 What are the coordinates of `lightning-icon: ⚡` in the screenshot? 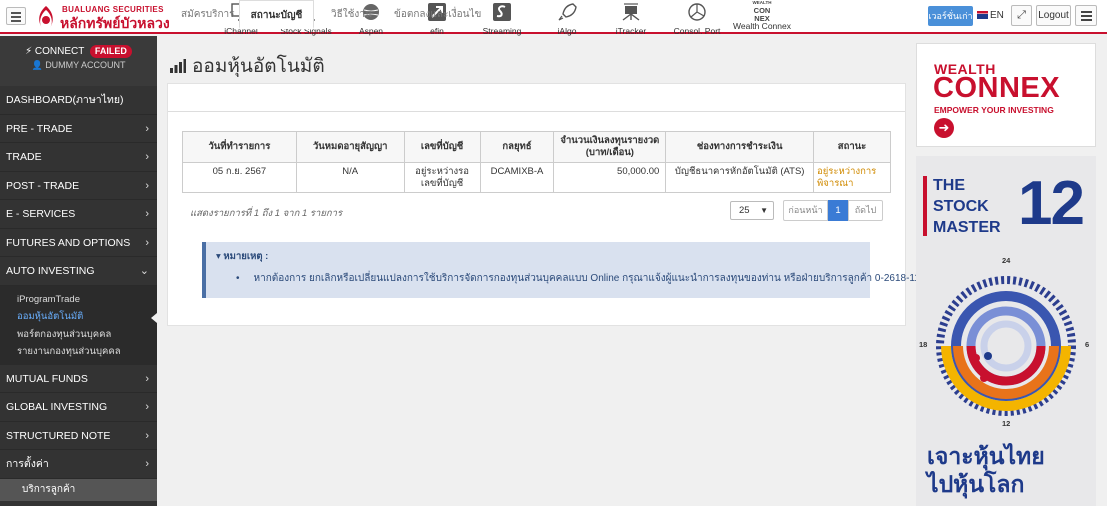 It's located at (29, 51).